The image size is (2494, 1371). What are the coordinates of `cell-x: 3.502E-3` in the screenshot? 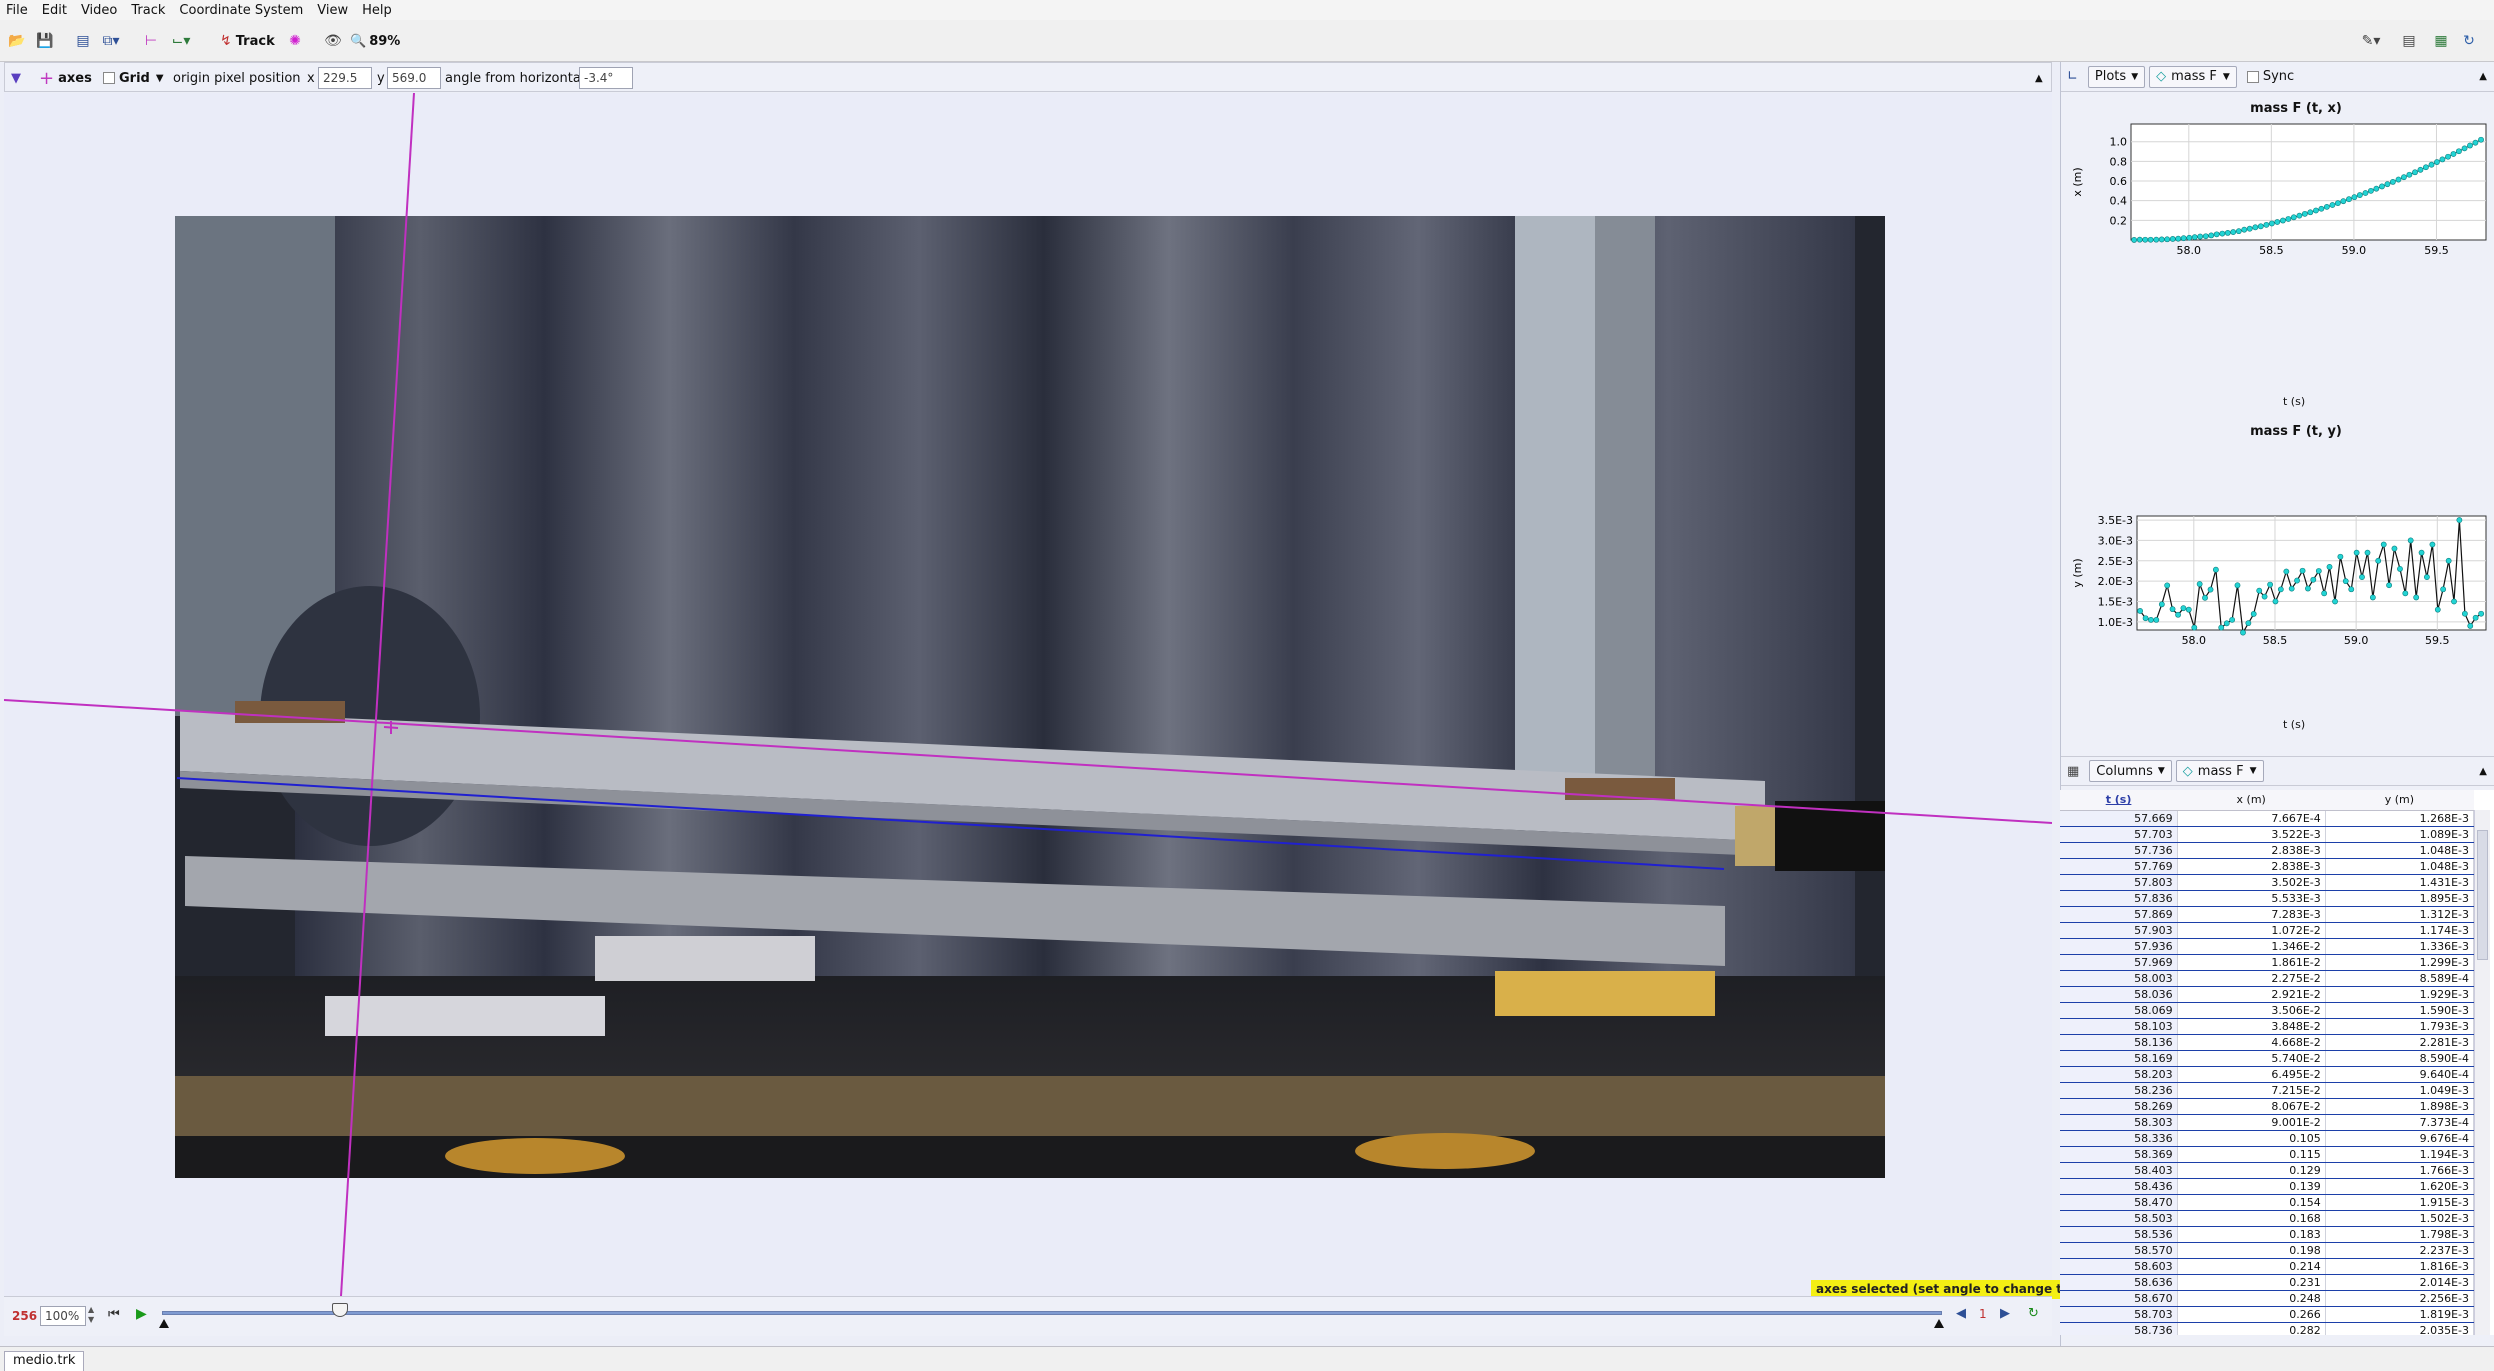 It's located at (2251, 882).